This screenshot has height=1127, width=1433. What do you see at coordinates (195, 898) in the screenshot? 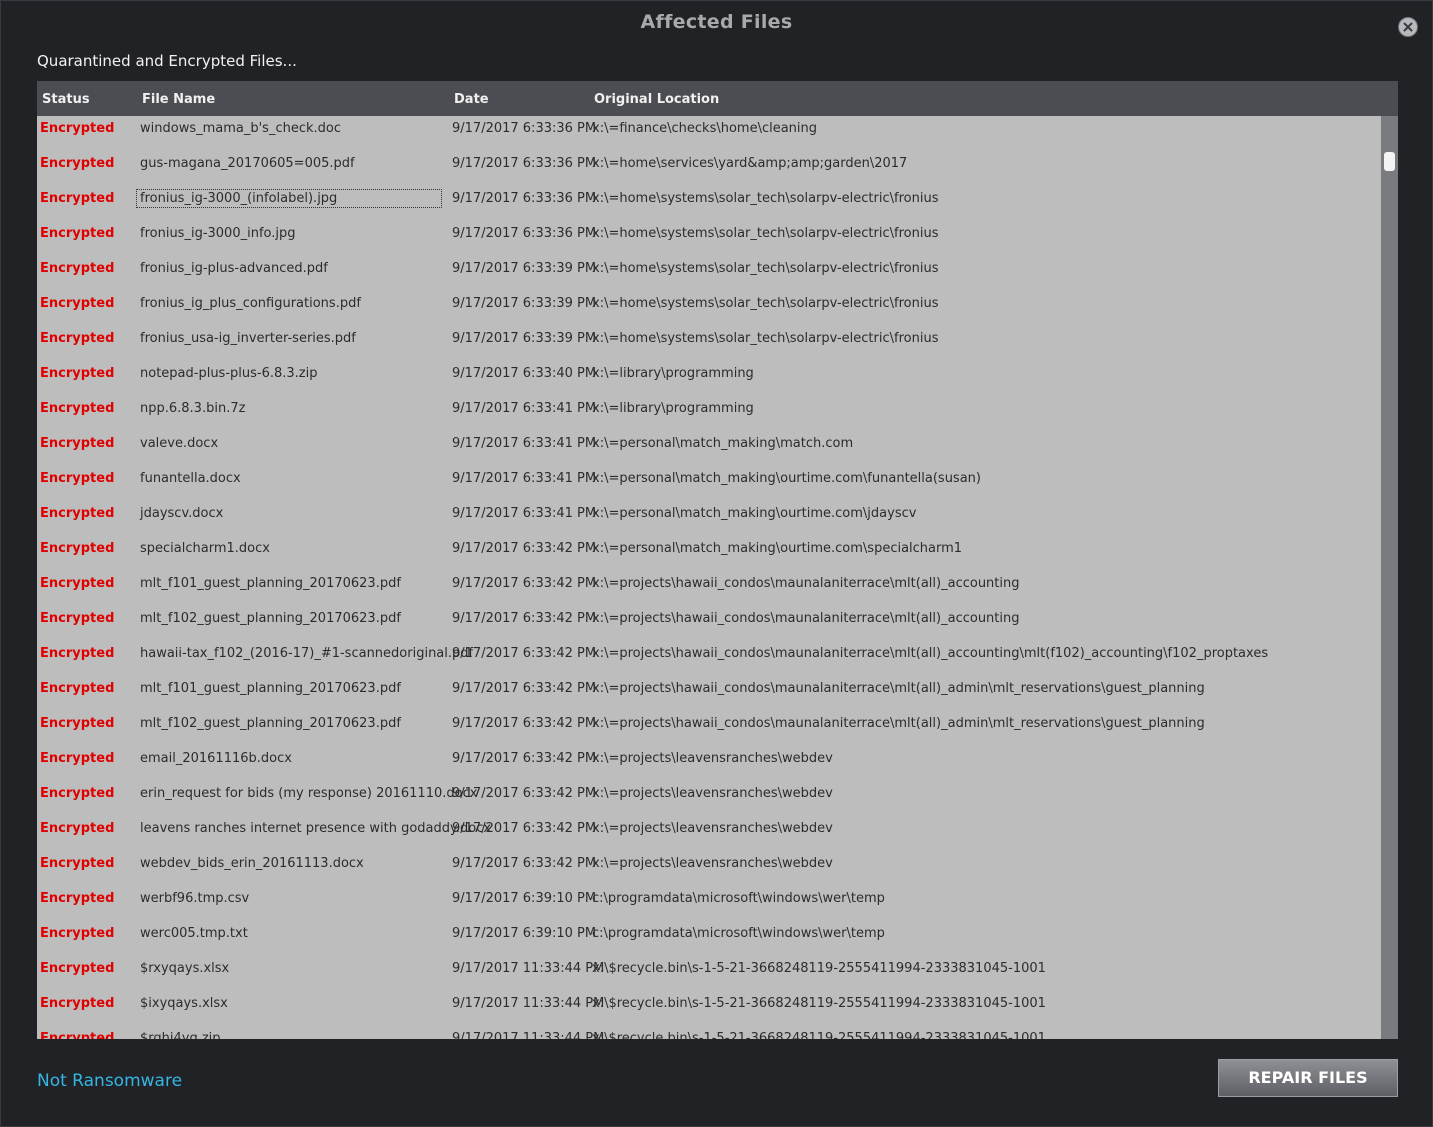
I see `cell-file-name: werbf96.tmp.csv` at bounding box center [195, 898].